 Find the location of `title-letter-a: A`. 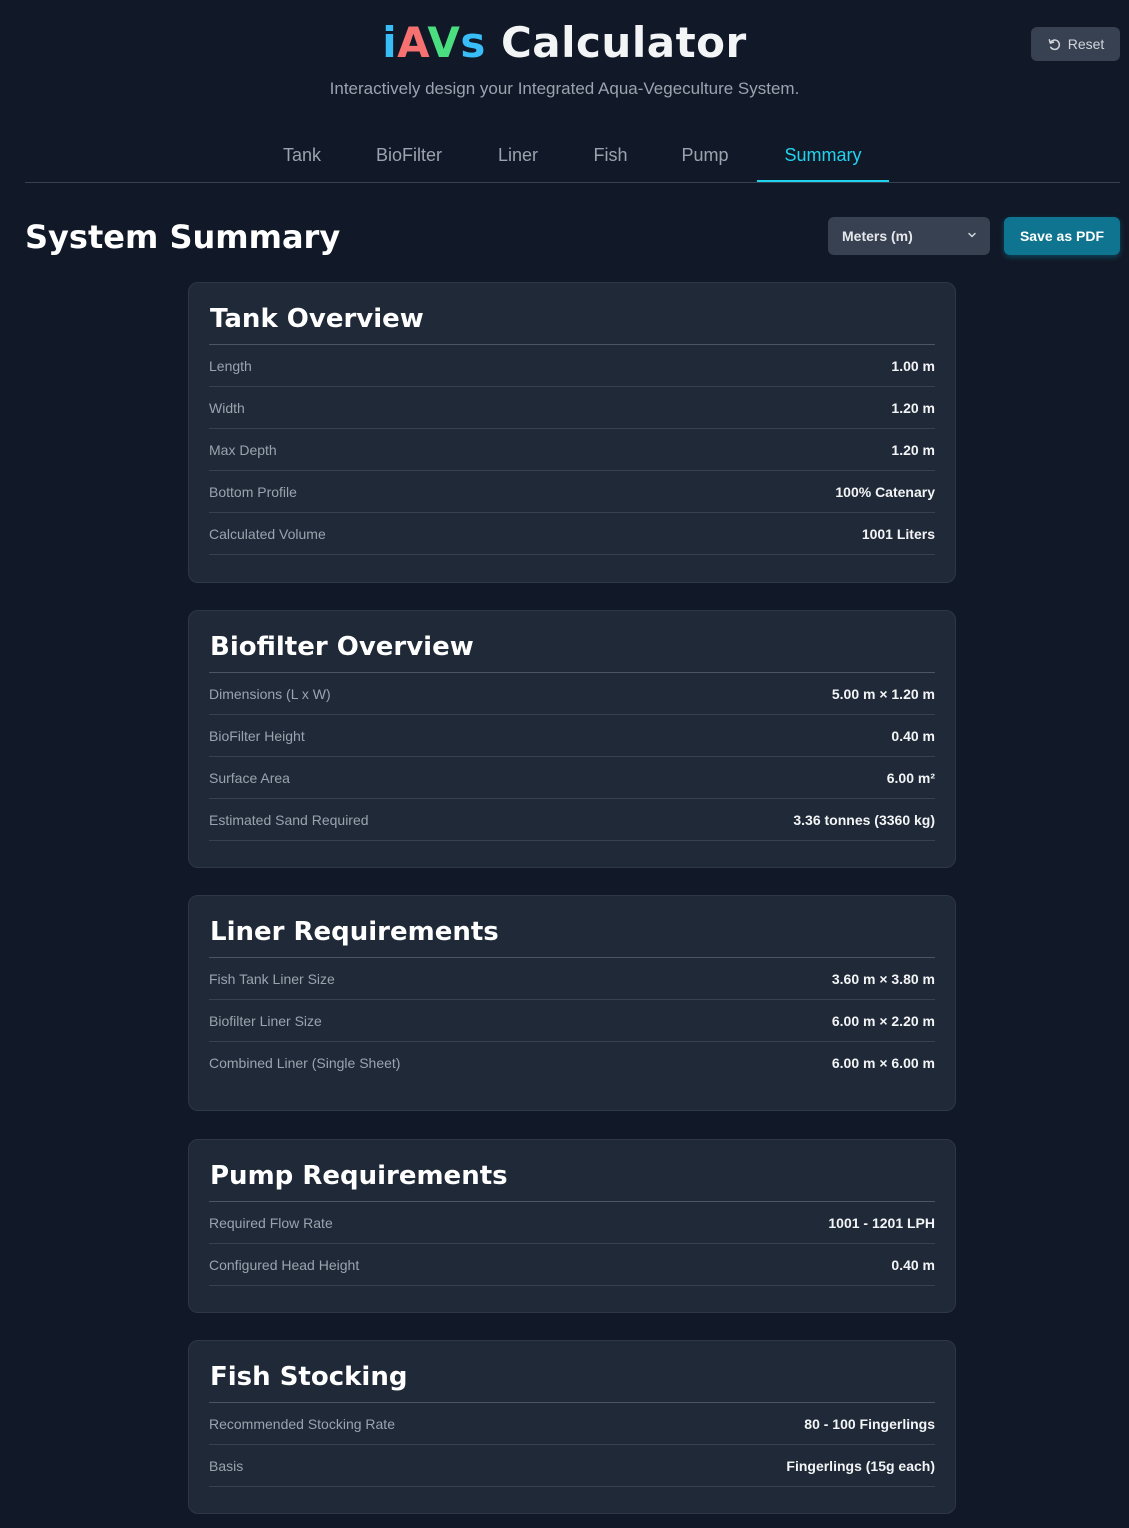

title-letter-a: A is located at coordinates (412, 42).